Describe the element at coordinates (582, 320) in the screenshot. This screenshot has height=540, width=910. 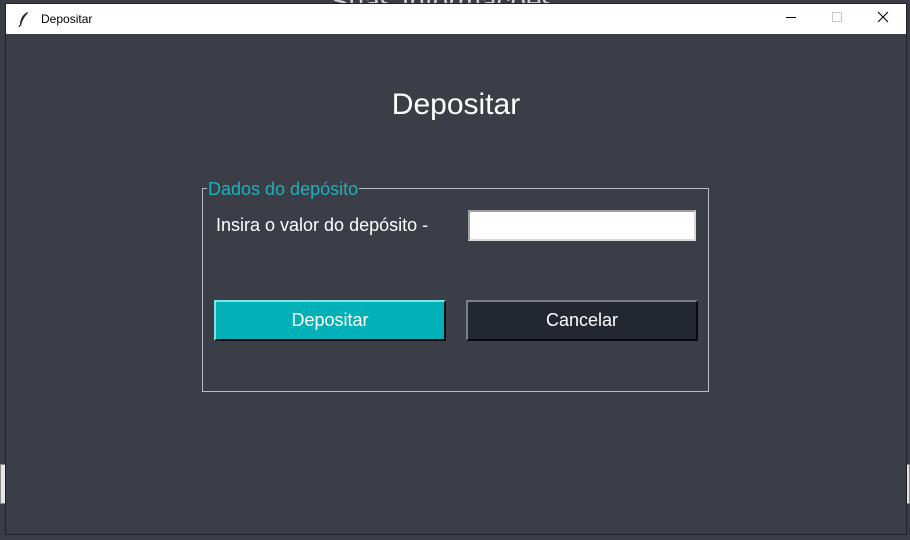
I see `cancel-button: Cancelar` at that location.